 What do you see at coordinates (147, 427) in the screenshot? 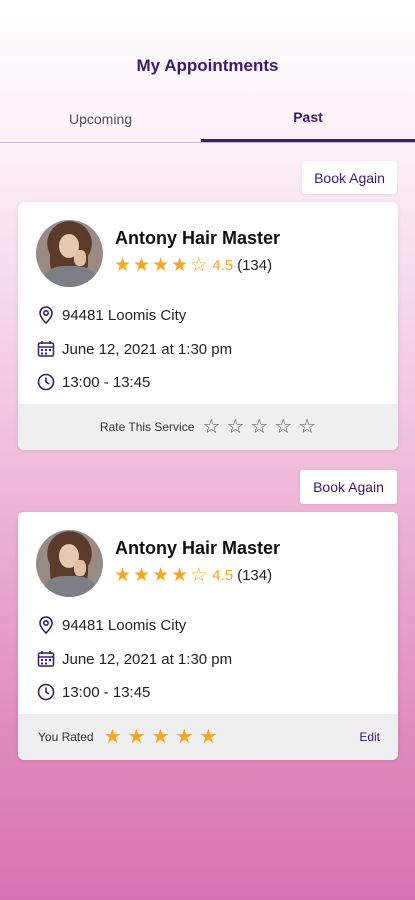
I see `rate-service-label: Rate This Service` at bounding box center [147, 427].